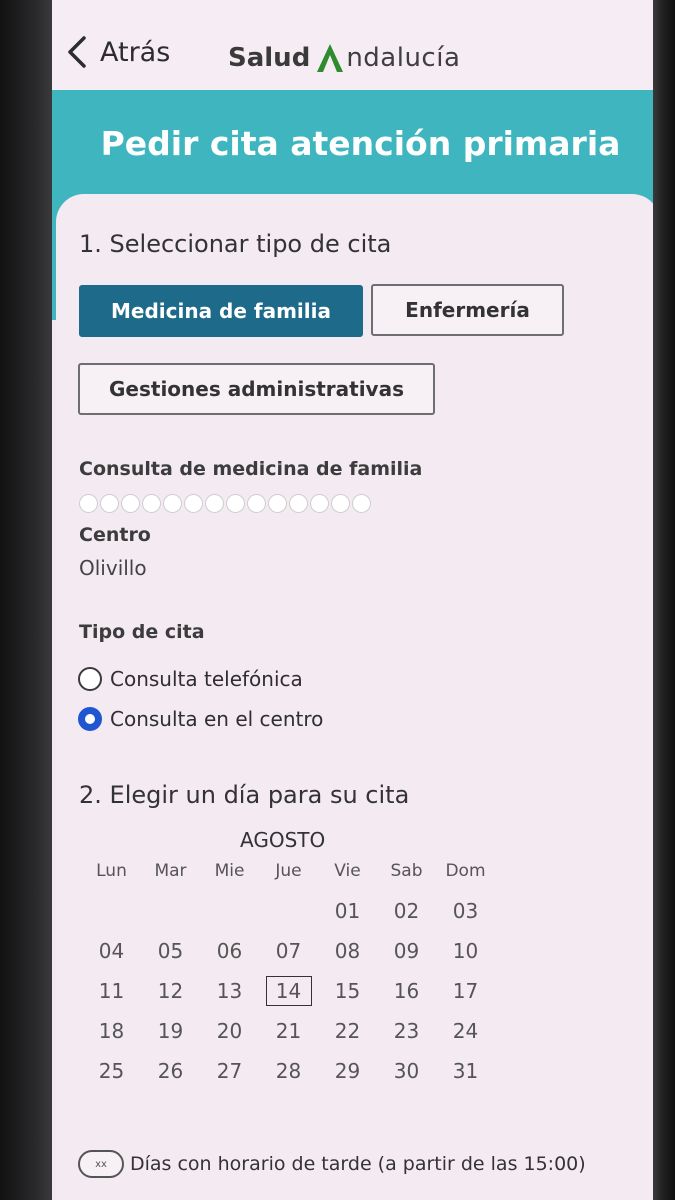  What do you see at coordinates (221, 311) in the screenshot?
I see `medicina-de-familia-button: Medicina de familia` at bounding box center [221, 311].